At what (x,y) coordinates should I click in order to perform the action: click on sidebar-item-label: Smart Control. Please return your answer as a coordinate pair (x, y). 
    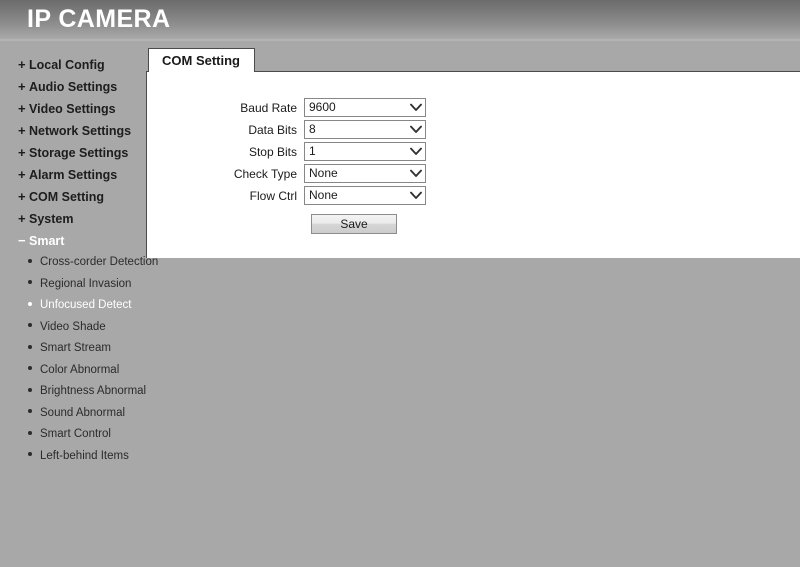
    Looking at the image, I should click on (75, 434).